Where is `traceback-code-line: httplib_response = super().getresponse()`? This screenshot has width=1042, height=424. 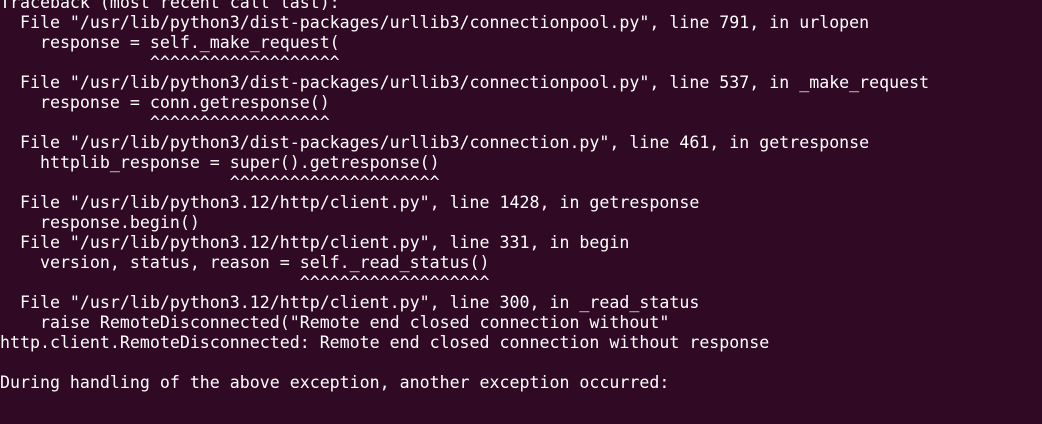 traceback-code-line: httplib_response = super().getresponse() is located at coordinates (220, 162).